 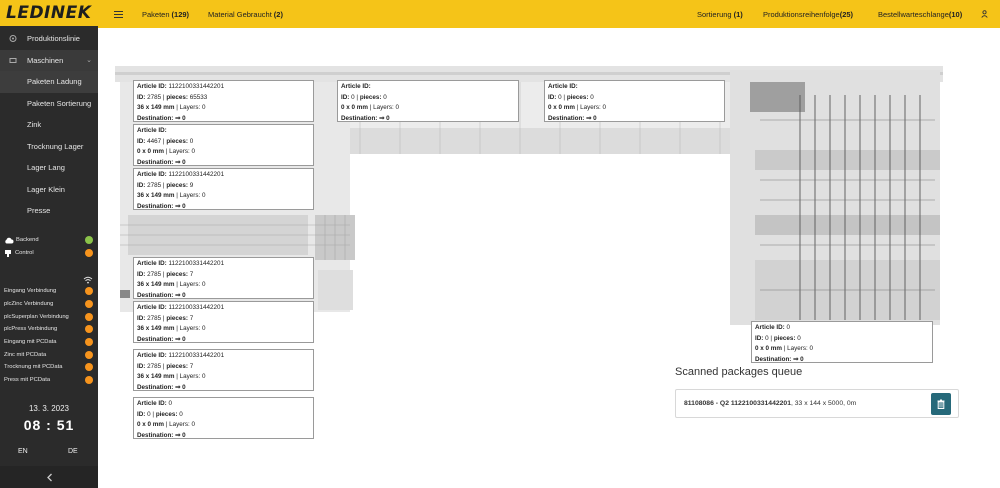 I want to click on status-control: Control, so click(x=49, y=253).